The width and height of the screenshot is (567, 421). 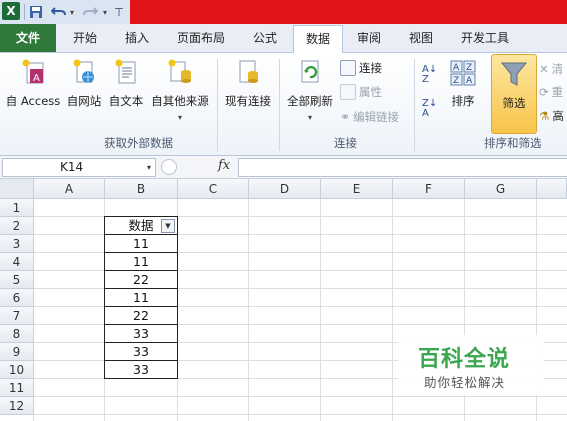 What do you see at coordinates (85, 38) in the screenshot?
I see `tab-home: 开始` at bounding box center [85, 38].